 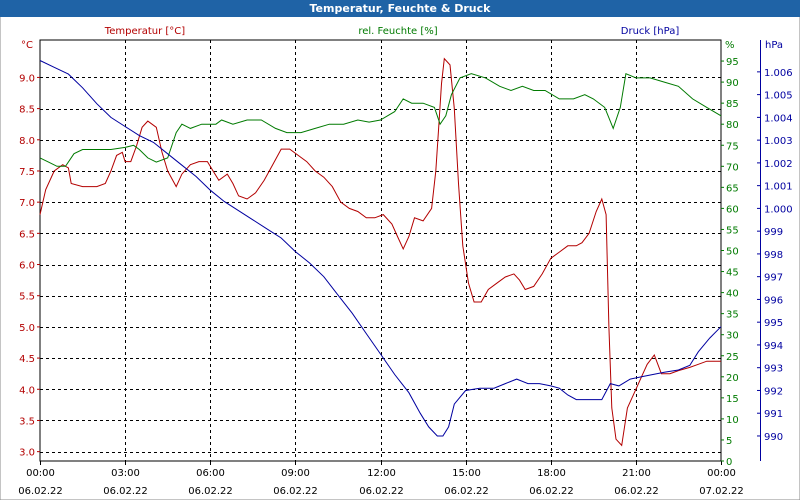 What do you see at coordinates (27, 359) in the screenshot?
I see `temperature-tick-label: 4.5` at bounding box center [27, 359].